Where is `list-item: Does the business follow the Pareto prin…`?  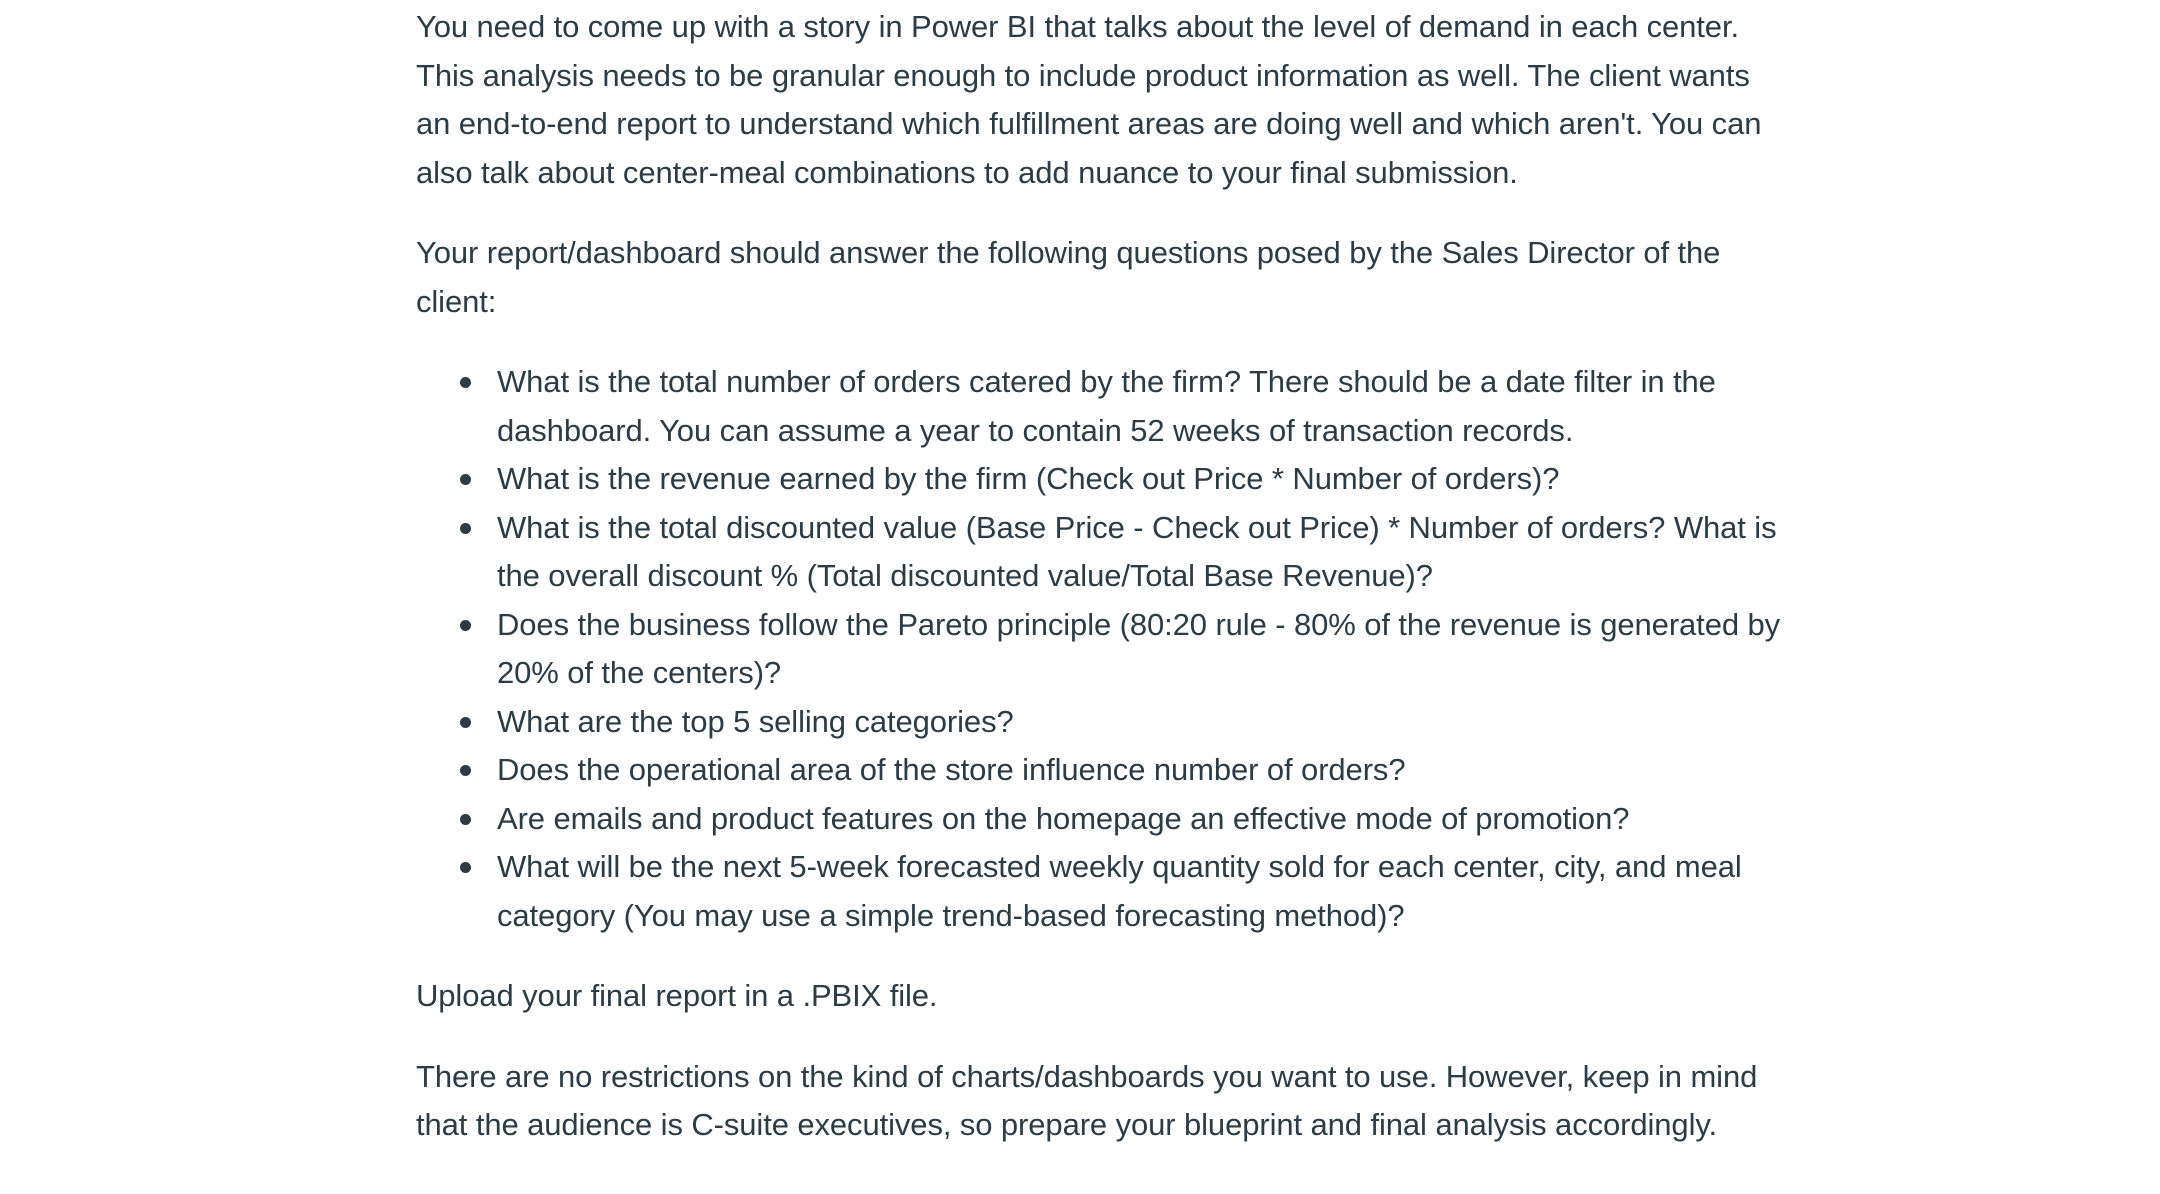
list-item: Does the business follow the Pareto prin… is located at coordinates (1123, 649).